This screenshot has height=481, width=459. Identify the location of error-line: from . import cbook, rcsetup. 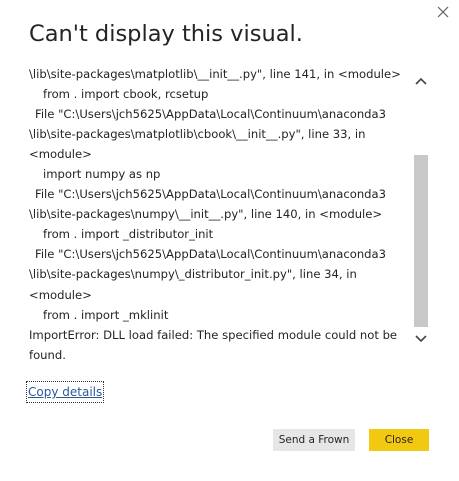
(126, 94).